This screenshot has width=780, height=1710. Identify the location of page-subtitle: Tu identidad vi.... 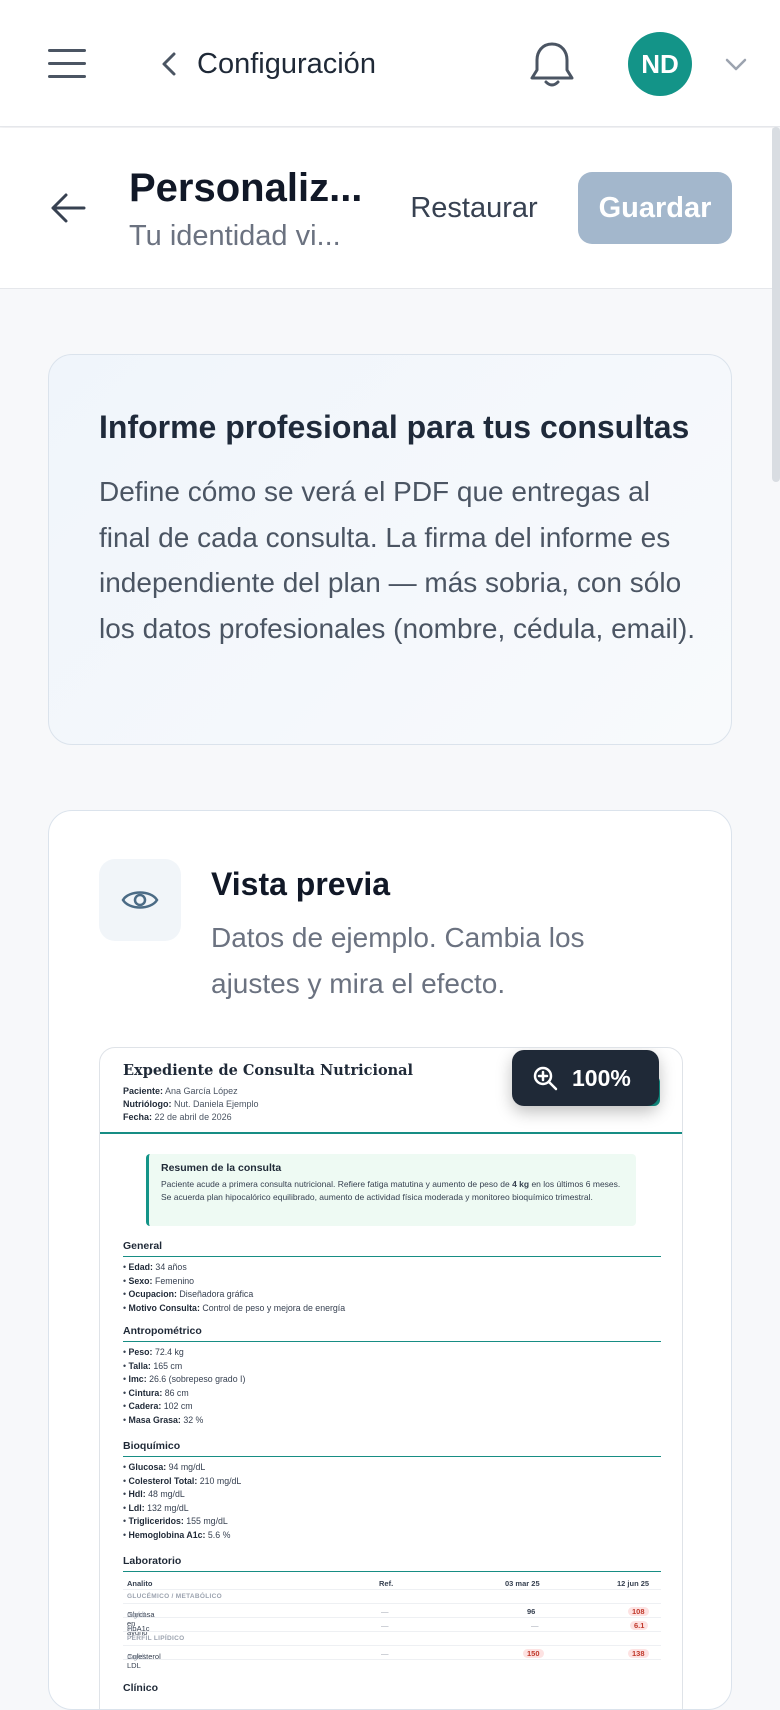
(235, 236).